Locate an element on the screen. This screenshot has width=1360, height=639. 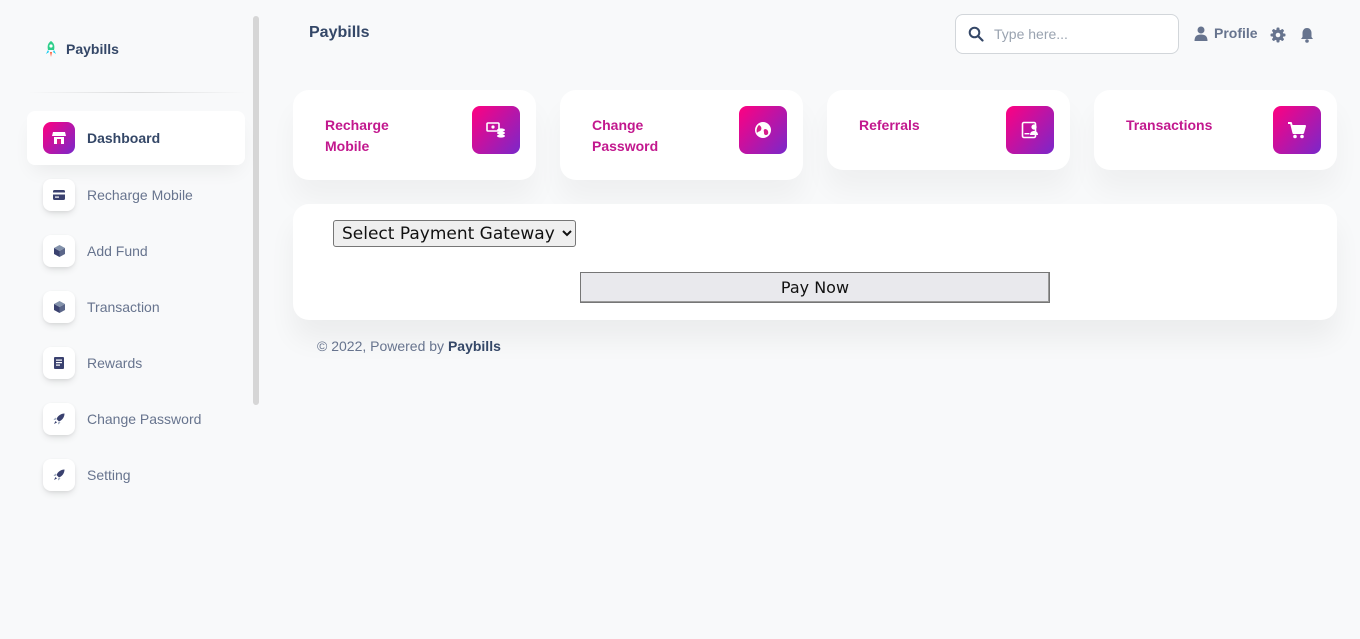
sidebar-item-dashboard: Dashboard is located at coordinates (136, 138).